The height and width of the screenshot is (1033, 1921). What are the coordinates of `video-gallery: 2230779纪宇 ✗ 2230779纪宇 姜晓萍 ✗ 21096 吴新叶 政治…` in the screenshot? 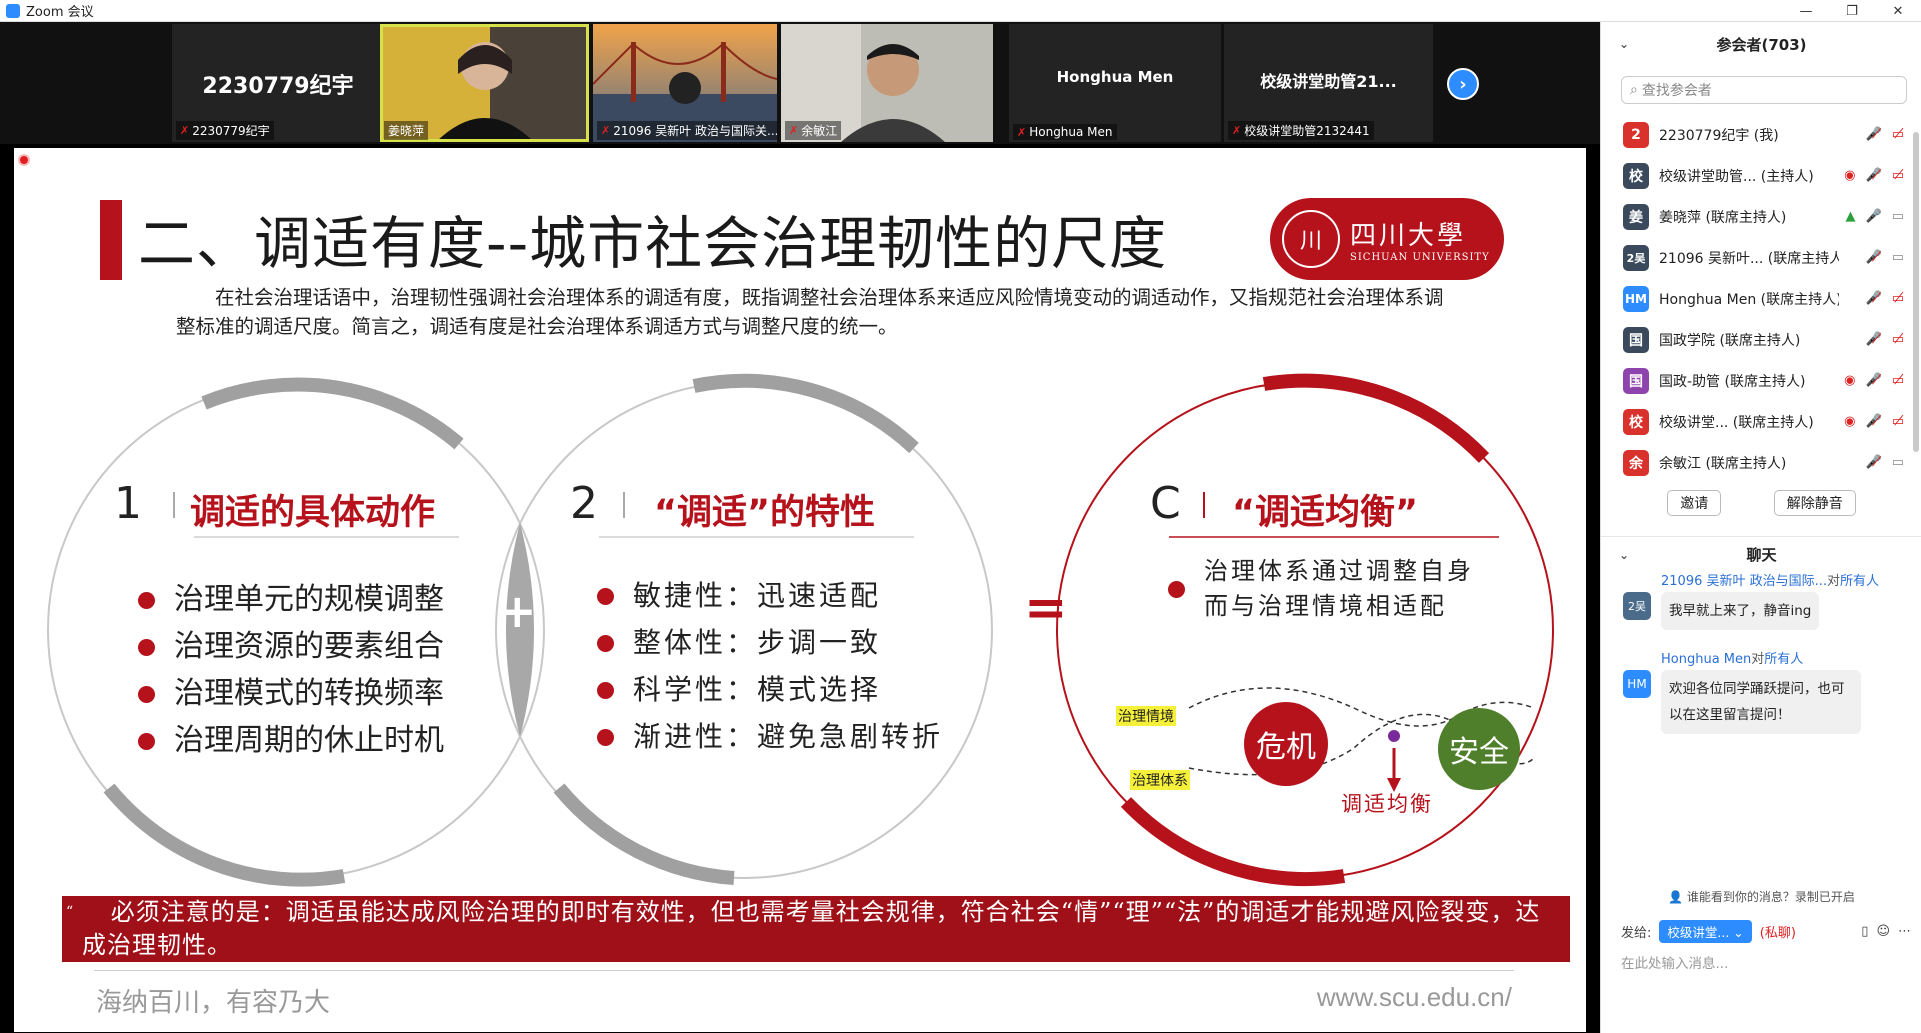 It's located at (800, 83).